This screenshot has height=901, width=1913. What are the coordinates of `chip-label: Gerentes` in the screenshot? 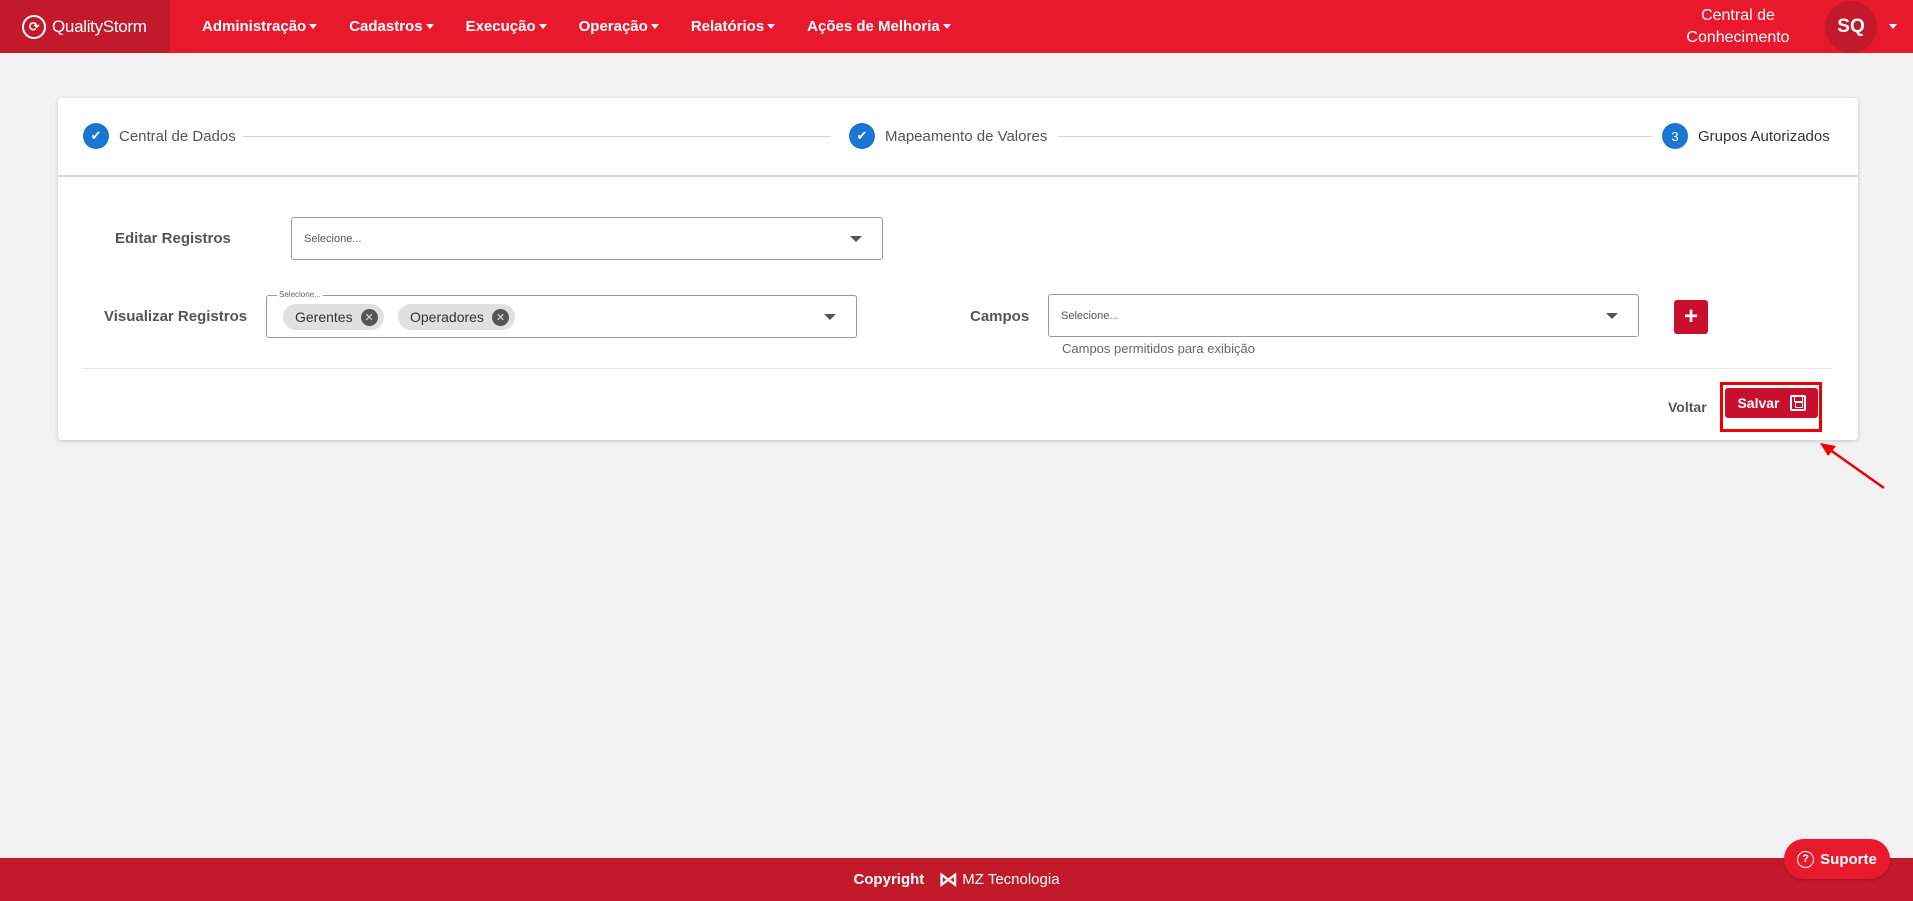 It's located at (324, 317).